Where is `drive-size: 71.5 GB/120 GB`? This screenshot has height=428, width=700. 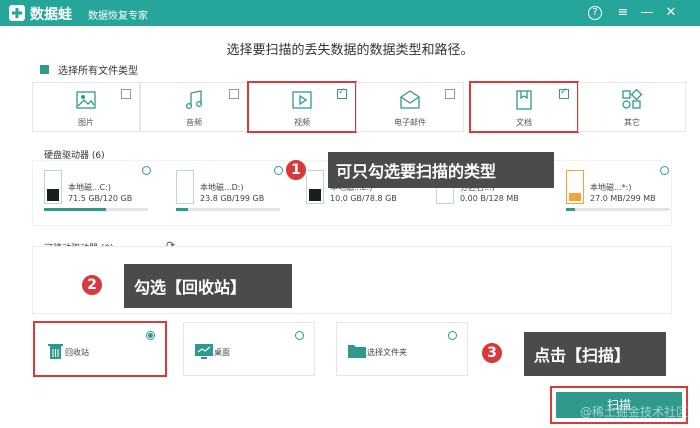 drive-size: 71.5 GB/120 GB is located at coordinates (100, 198).